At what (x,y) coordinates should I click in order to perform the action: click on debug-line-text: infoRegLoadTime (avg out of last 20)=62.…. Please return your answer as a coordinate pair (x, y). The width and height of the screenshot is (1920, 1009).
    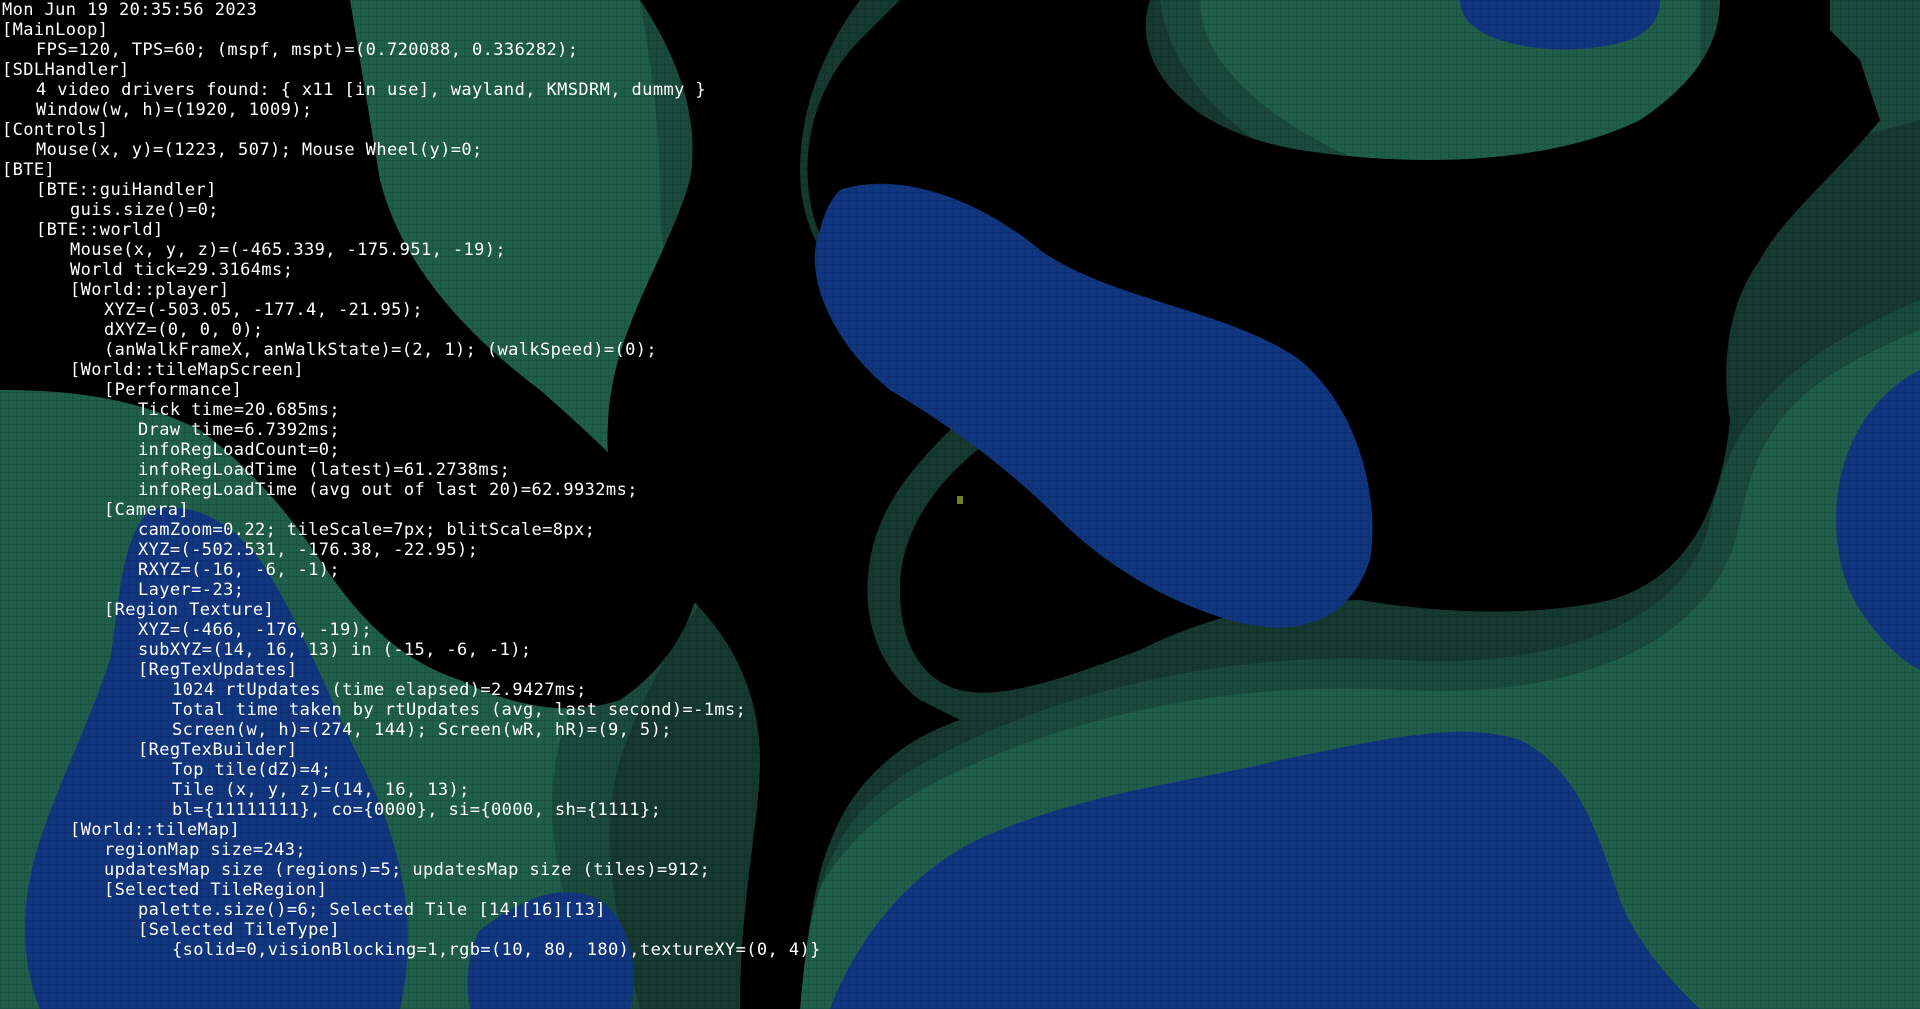
    Looking at the image, I should click on (388, 490).